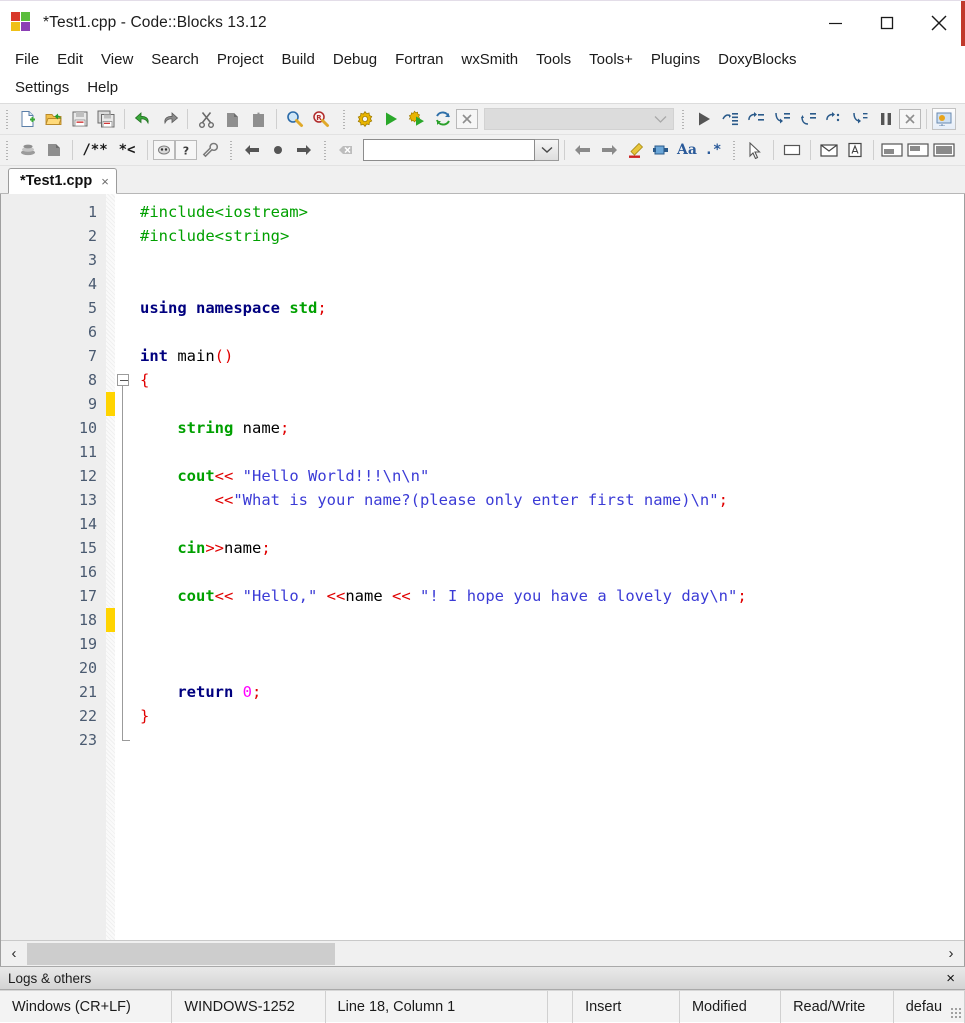  Describe the element at coordinates (42, 87) in the screenshot. I see `menu-settings: Settings` at that location.